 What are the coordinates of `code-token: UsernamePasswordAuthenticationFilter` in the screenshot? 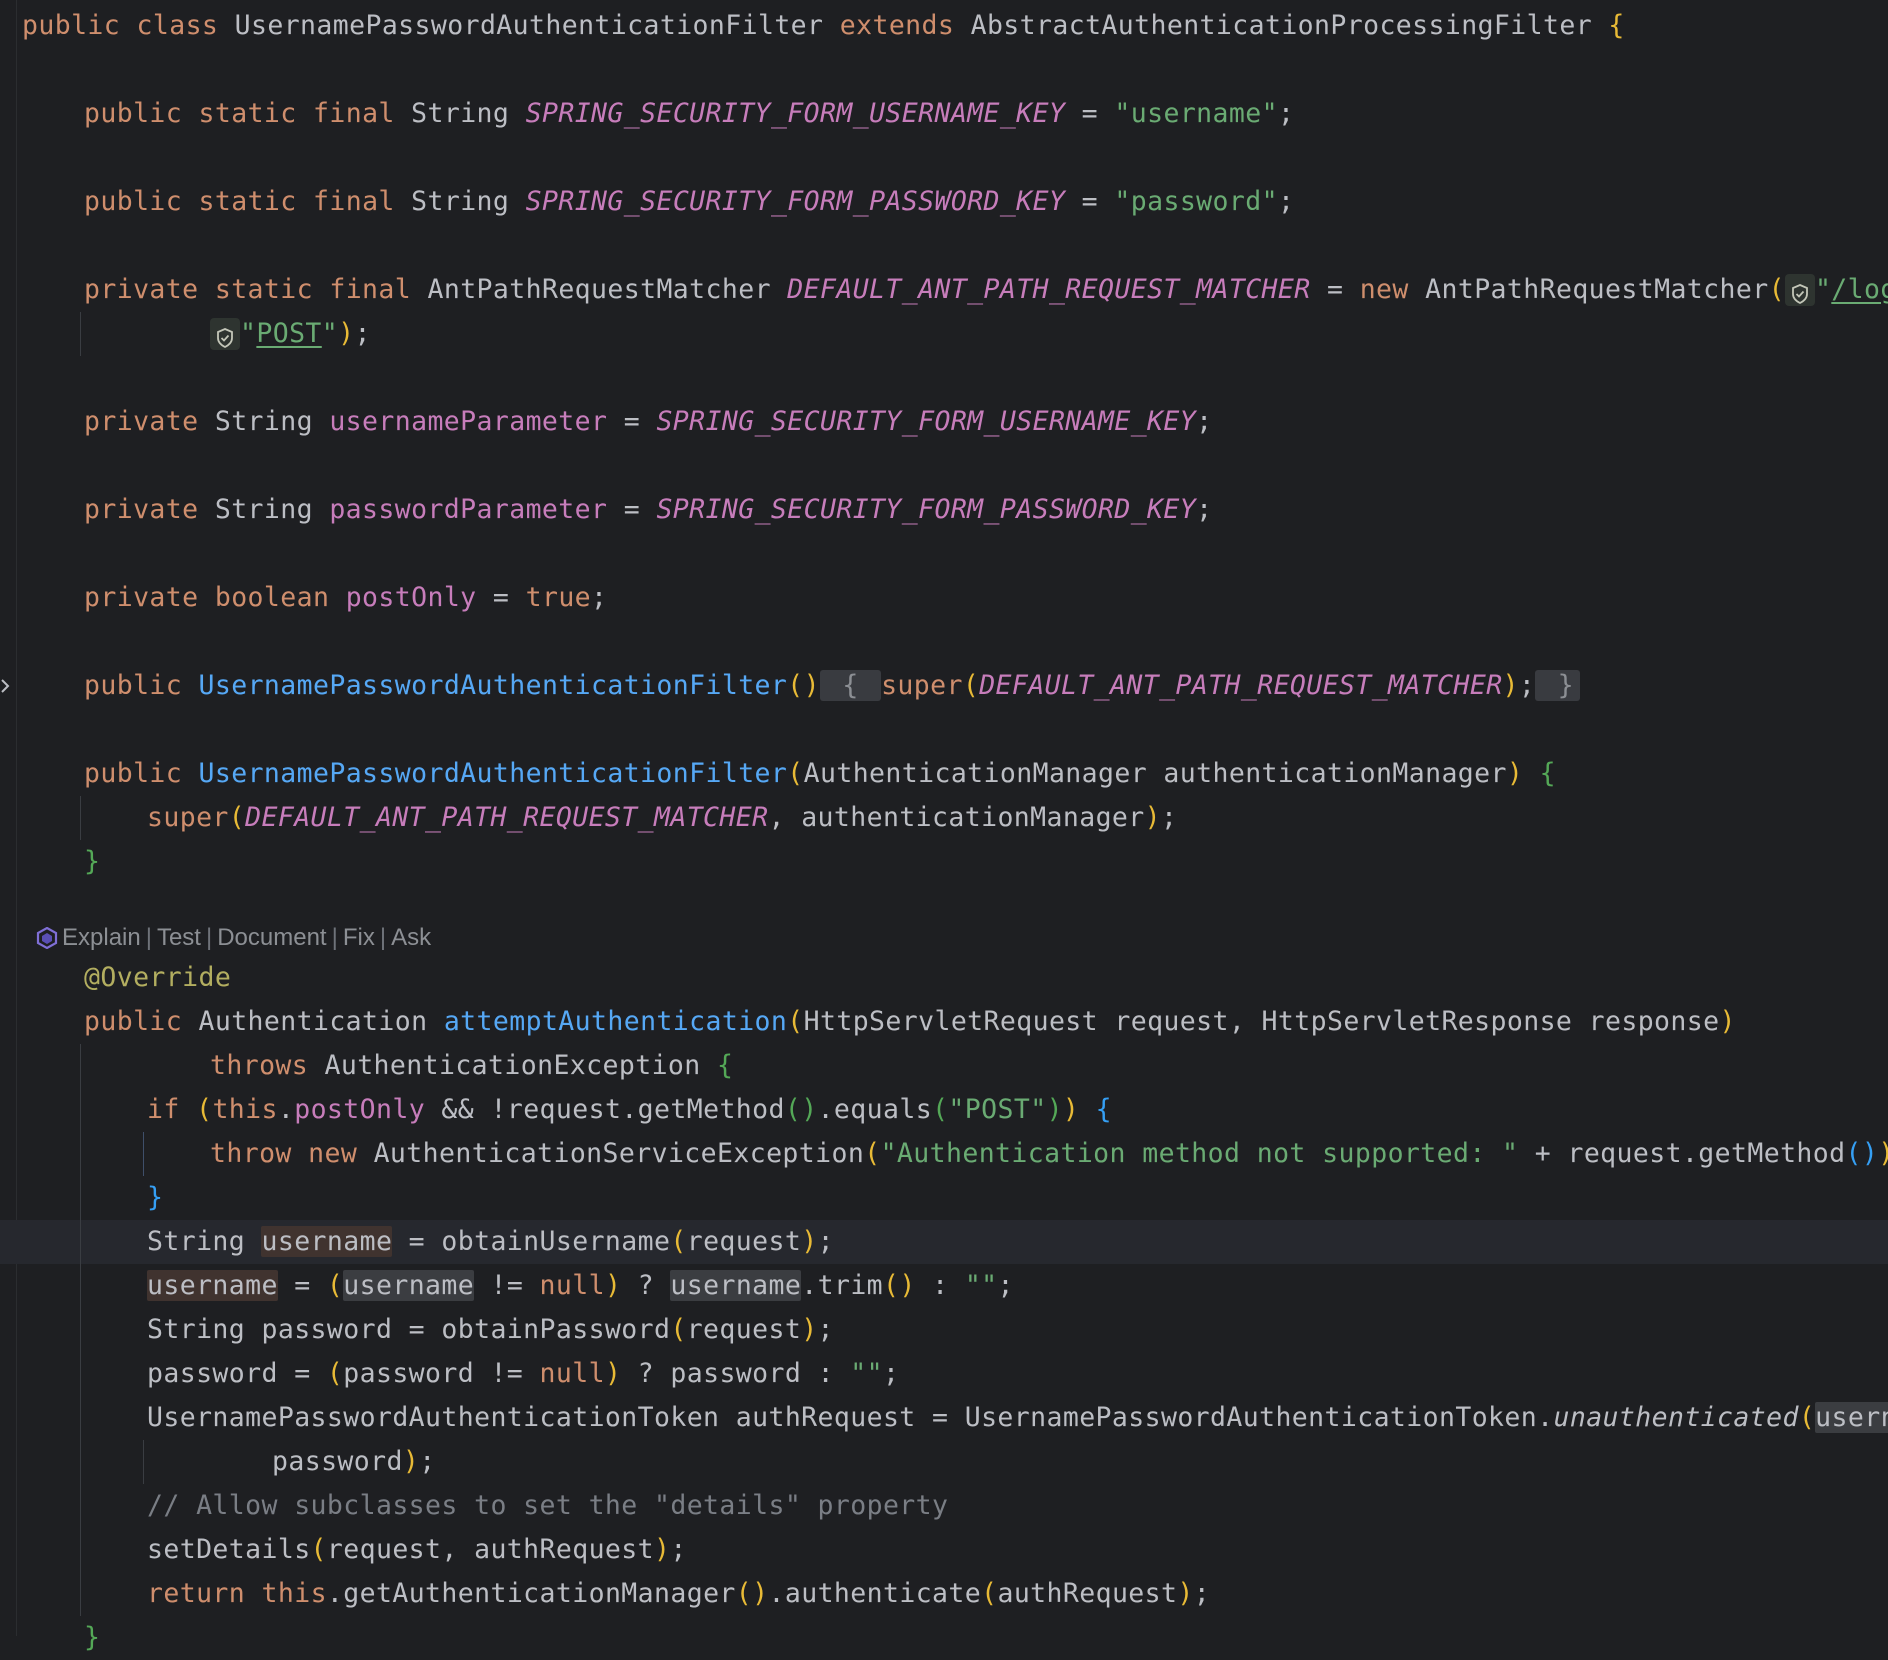 It's located at (493, 773).